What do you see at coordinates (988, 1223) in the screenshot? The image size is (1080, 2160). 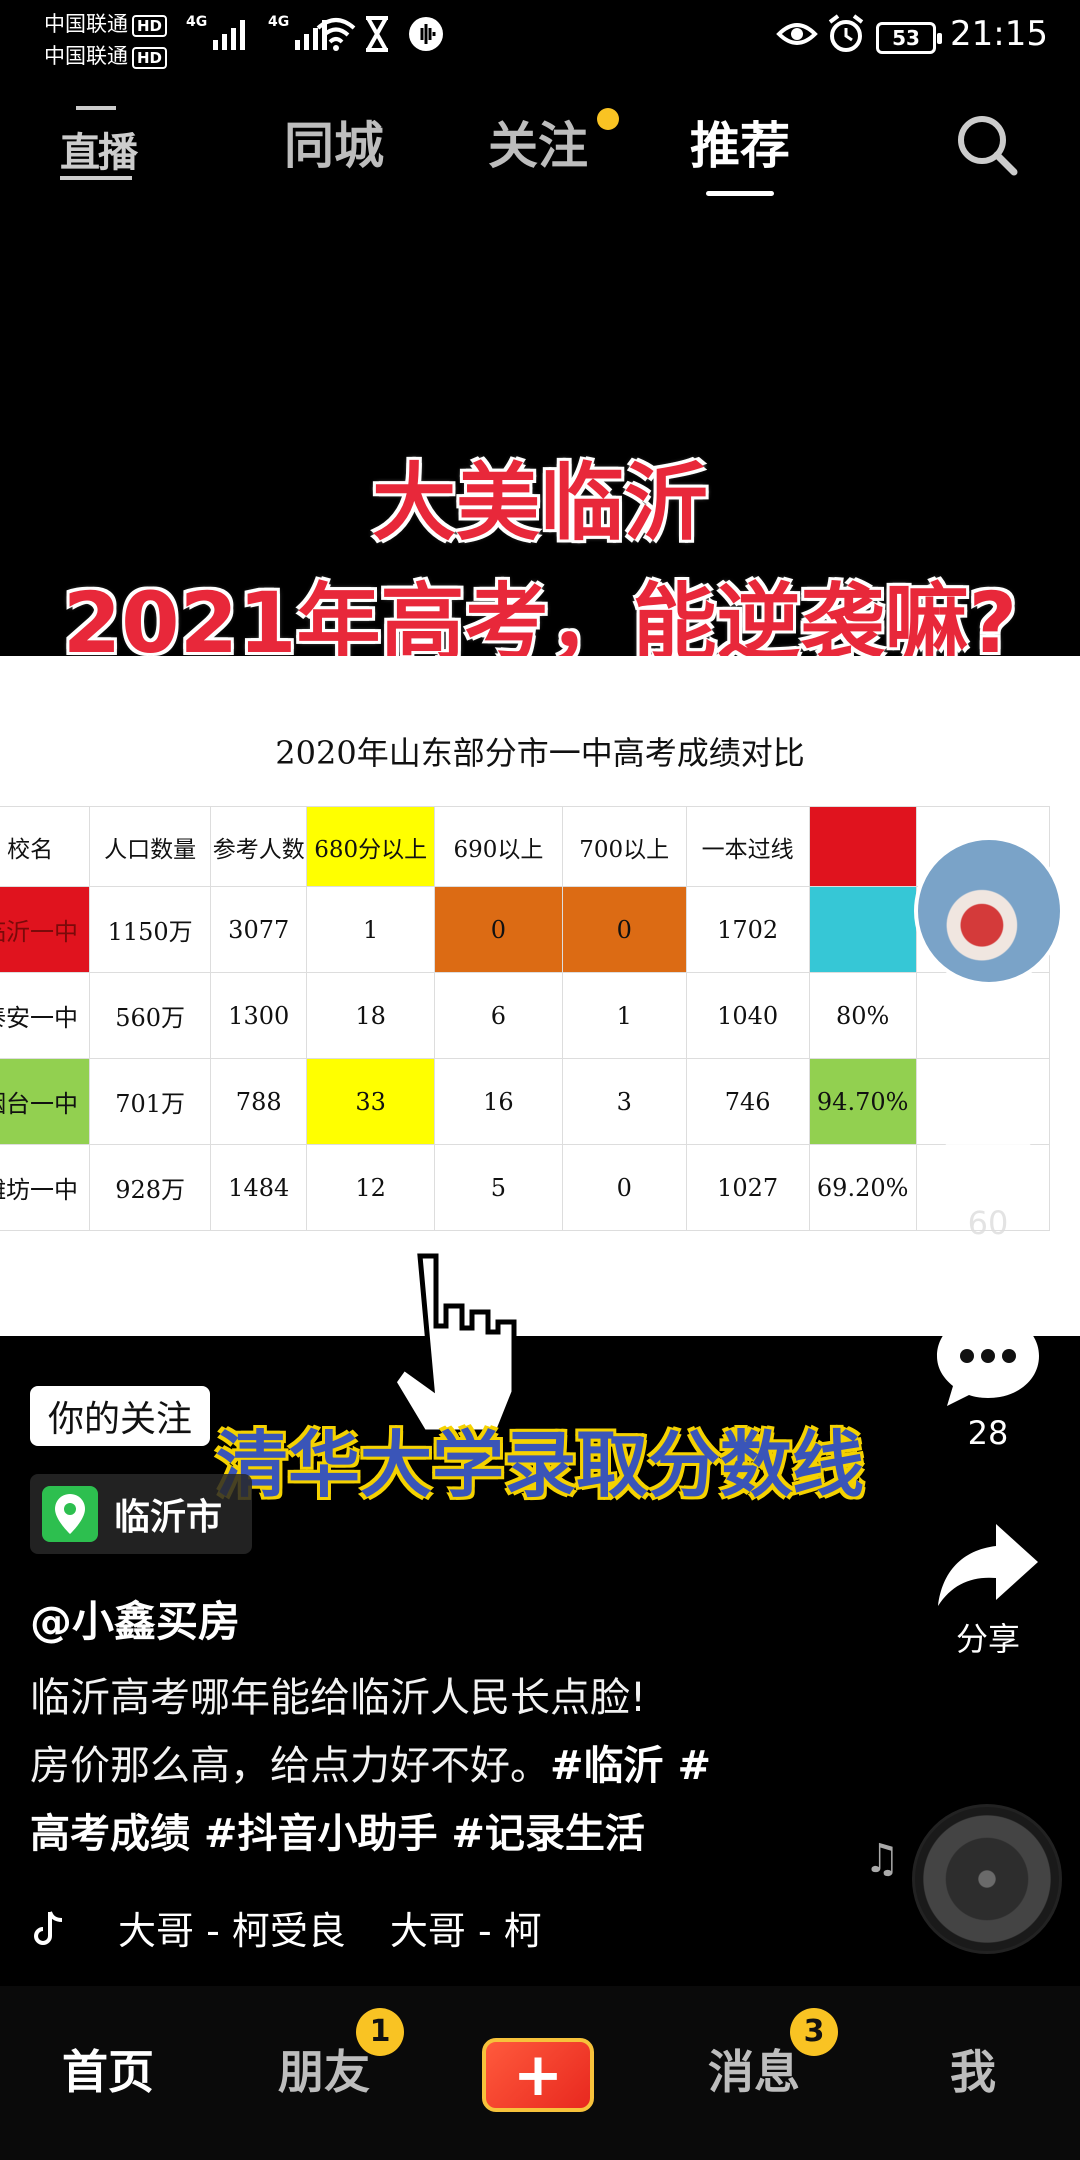 I see `like-count: 60` at bounding box center [988, 1223].